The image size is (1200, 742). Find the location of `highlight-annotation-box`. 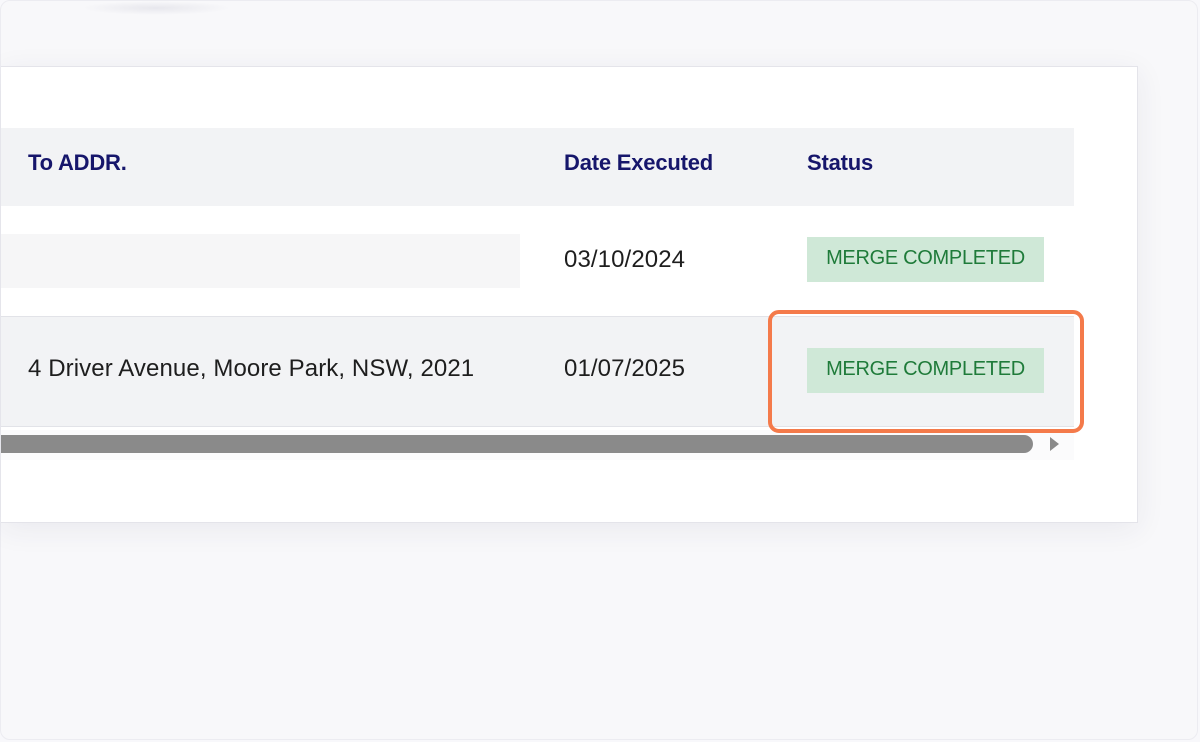

highlight-annotation-box is located at coordinates (926, 371).